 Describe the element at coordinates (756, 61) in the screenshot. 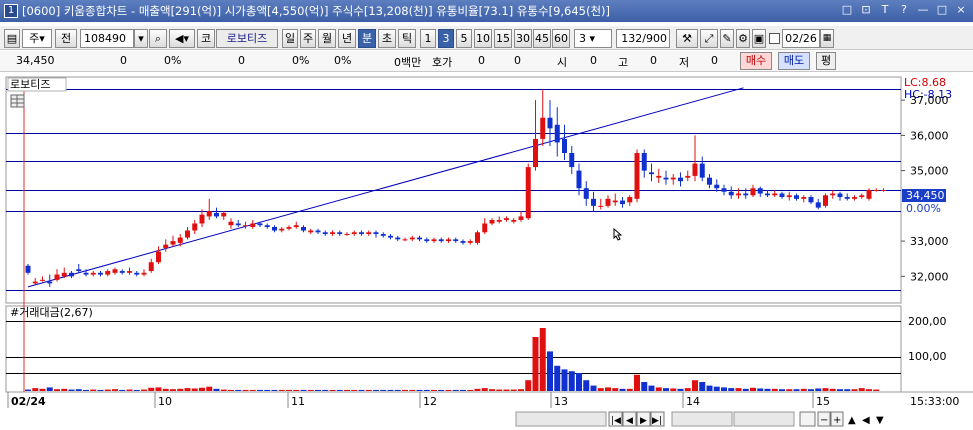

I see `buy-button: 매수` at that location.